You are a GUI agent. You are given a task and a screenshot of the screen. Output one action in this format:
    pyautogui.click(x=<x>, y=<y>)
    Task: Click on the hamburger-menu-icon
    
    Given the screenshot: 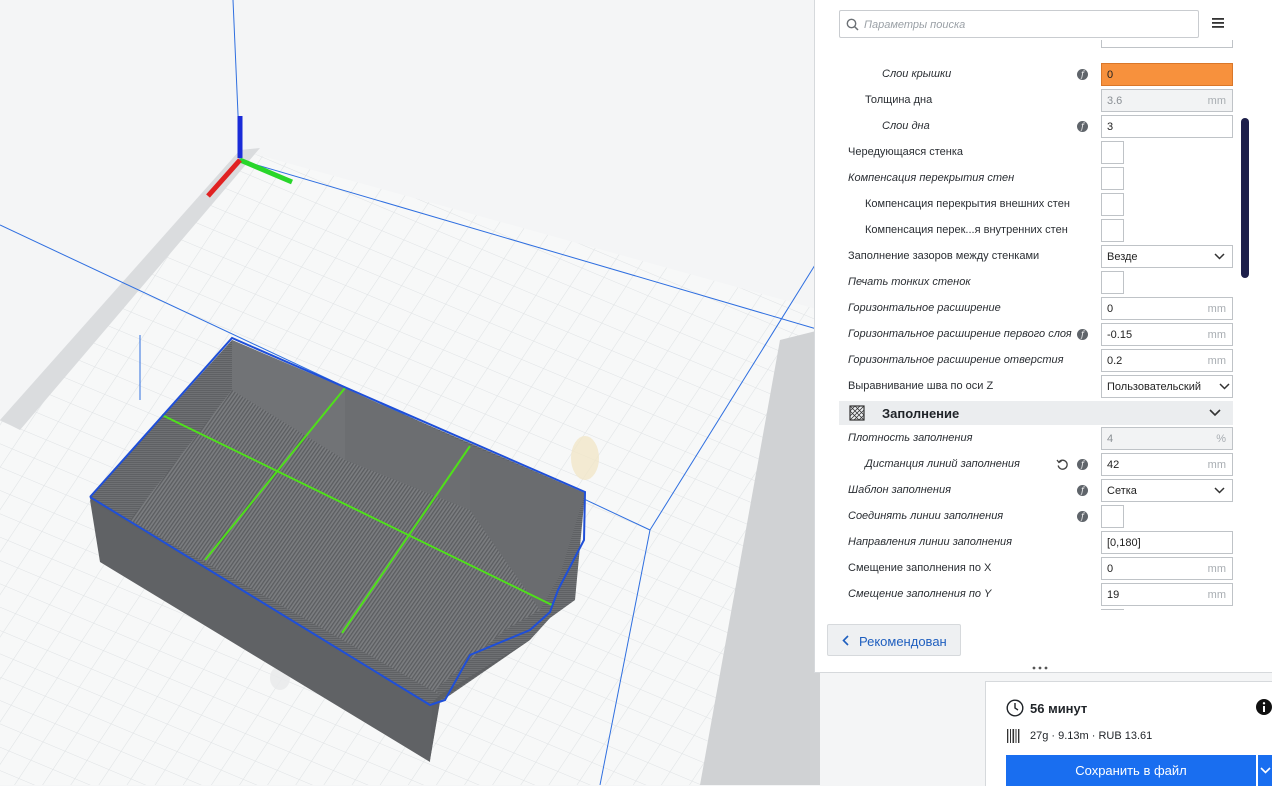 What is the action you would take?
    pyautogui.click(x=1218, y=23)
    